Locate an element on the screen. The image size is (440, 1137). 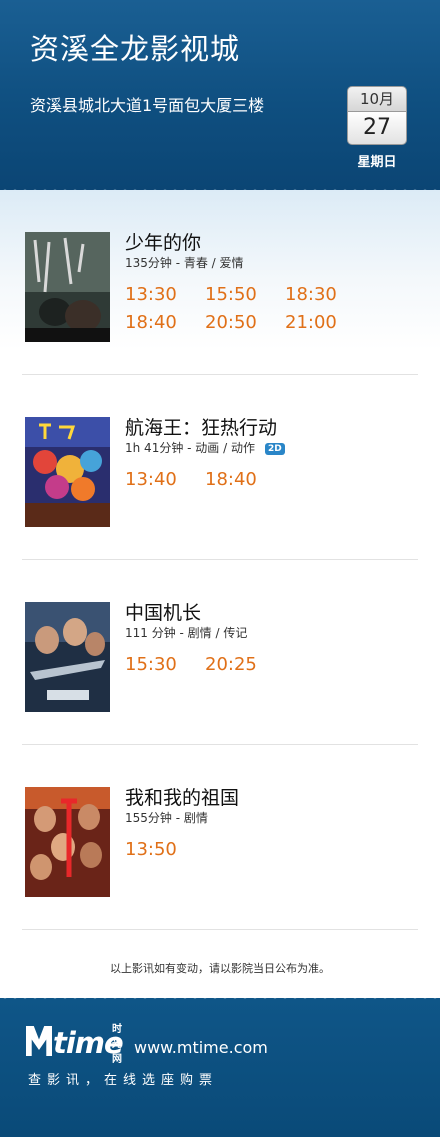
showtimes: 13:40 18:40 is located at coordinates (275, 483).